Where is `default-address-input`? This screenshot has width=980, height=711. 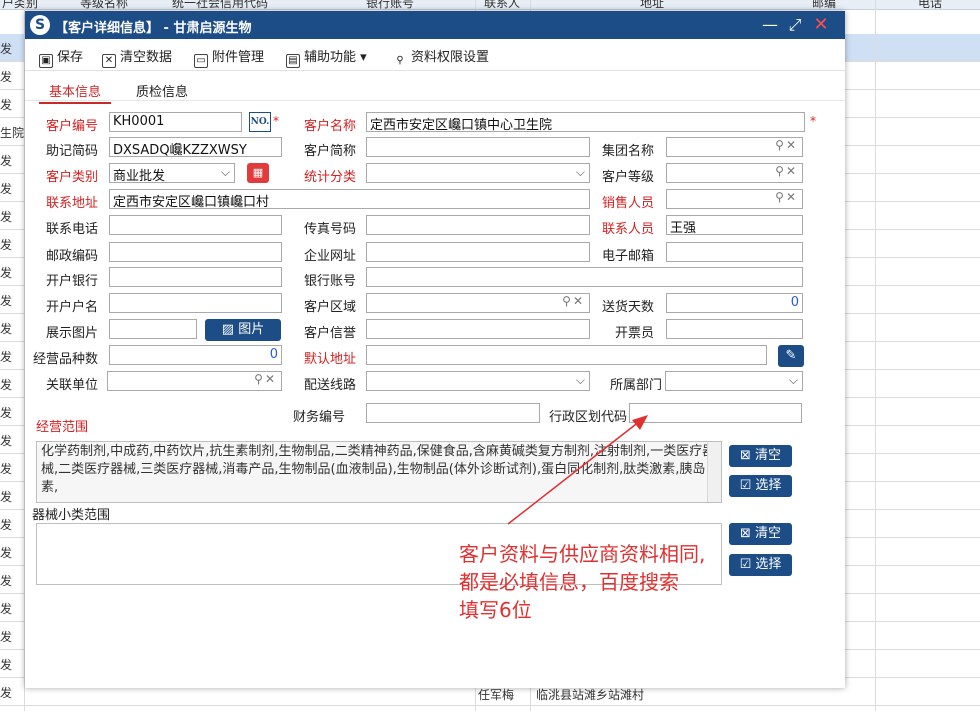 default-address-input is located at coordinates (566, 355).